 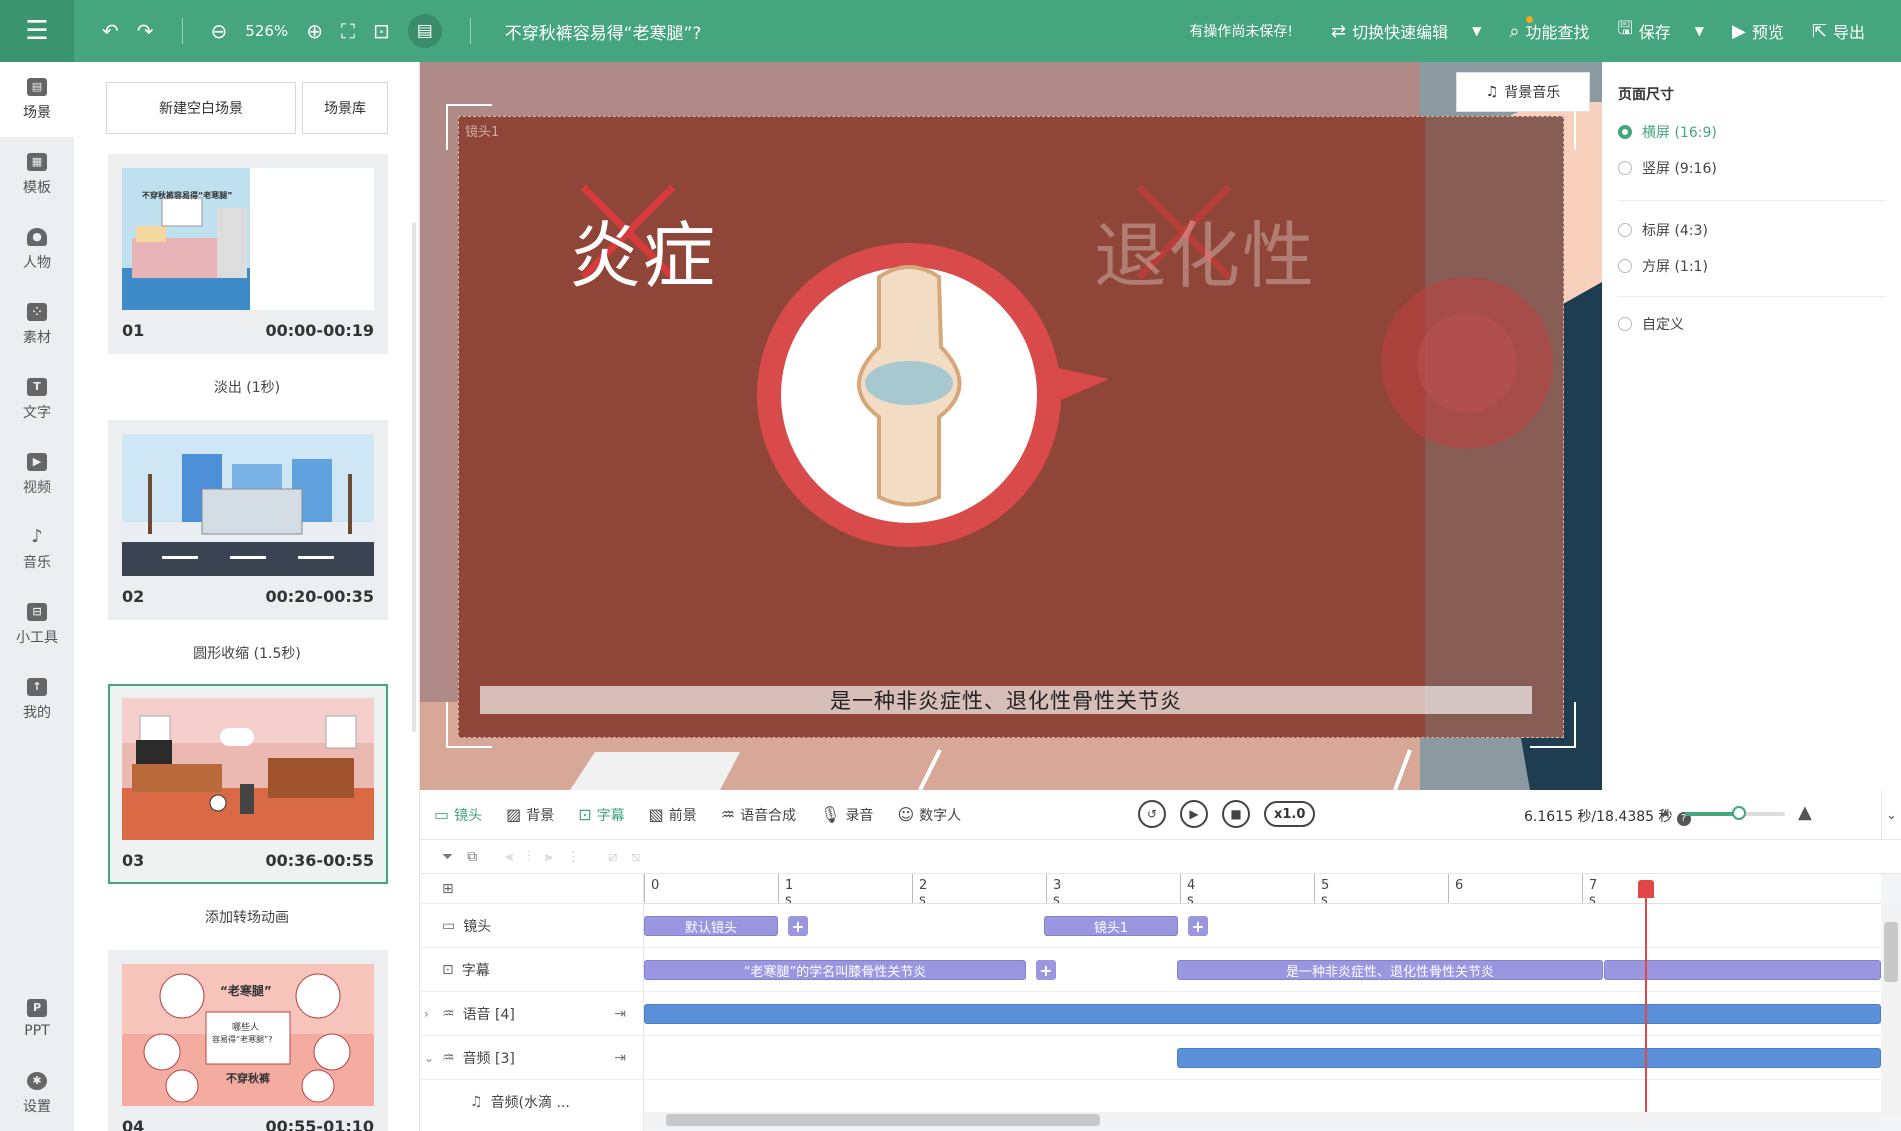 What do you see at coordinates (549, 857) in the screenshot?
I see `align-right-icon: ⫸` at bounding box center [549, 857].